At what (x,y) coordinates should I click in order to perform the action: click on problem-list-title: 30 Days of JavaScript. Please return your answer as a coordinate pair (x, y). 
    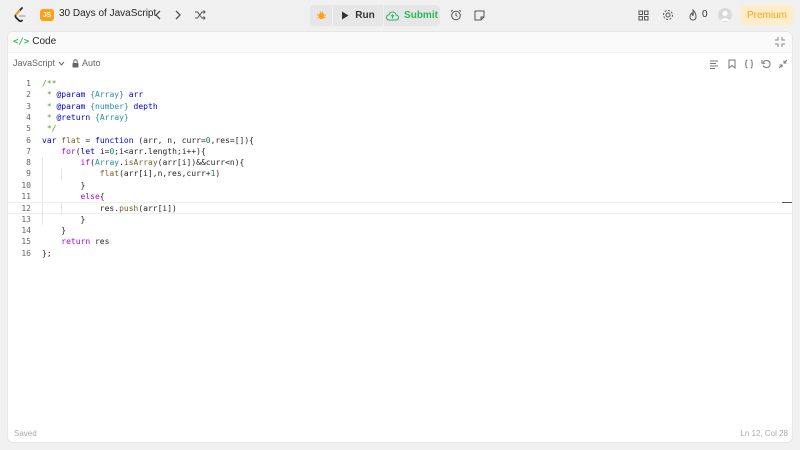
    Looking at the image, I should click on (107, 13).